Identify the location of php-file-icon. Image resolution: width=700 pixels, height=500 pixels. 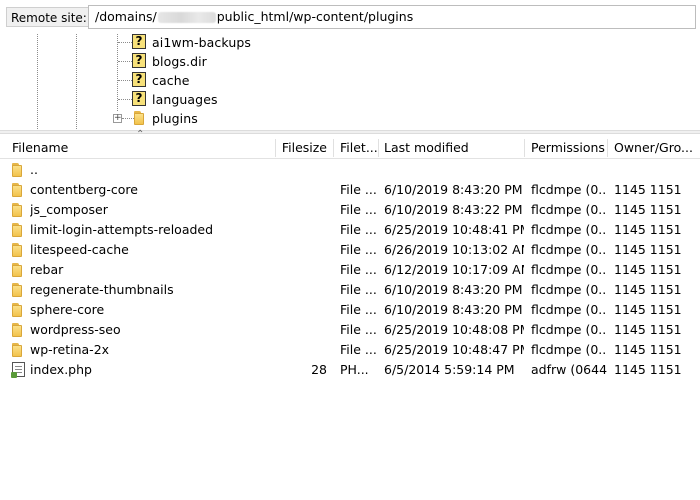
(18, 370).